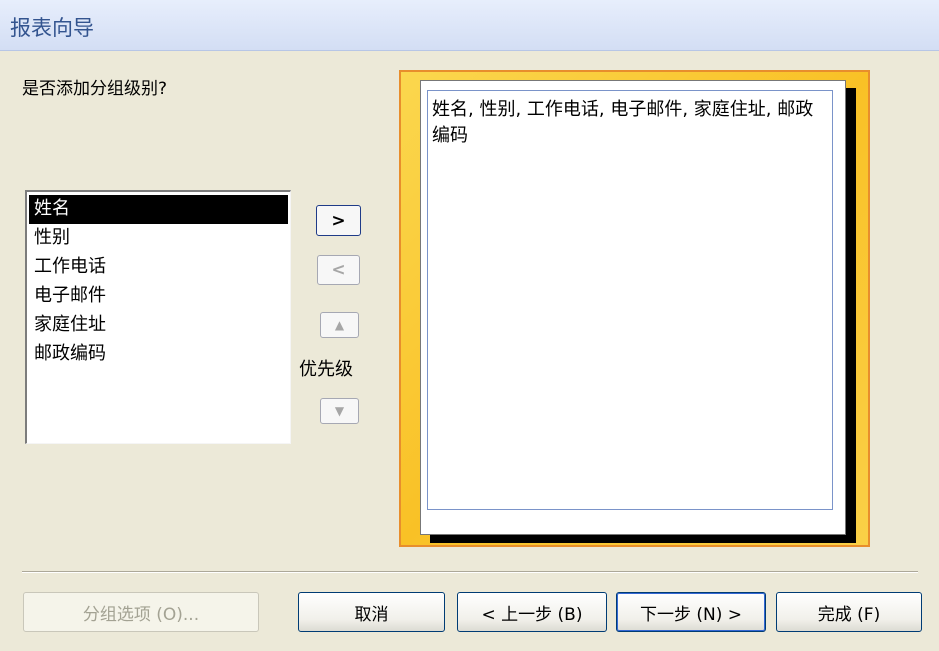 The height and width of the screenshot is (651, 939). Describe the element at coordinates (158, 209) in the screenshot. I see `field-list-item: 姓名` at that location.